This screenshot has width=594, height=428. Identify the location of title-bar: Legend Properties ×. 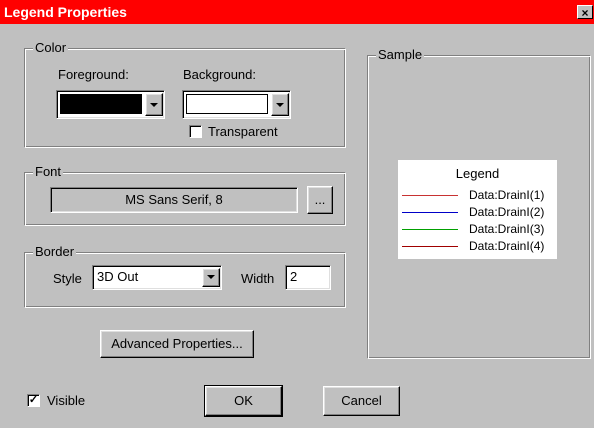
(297, 12).